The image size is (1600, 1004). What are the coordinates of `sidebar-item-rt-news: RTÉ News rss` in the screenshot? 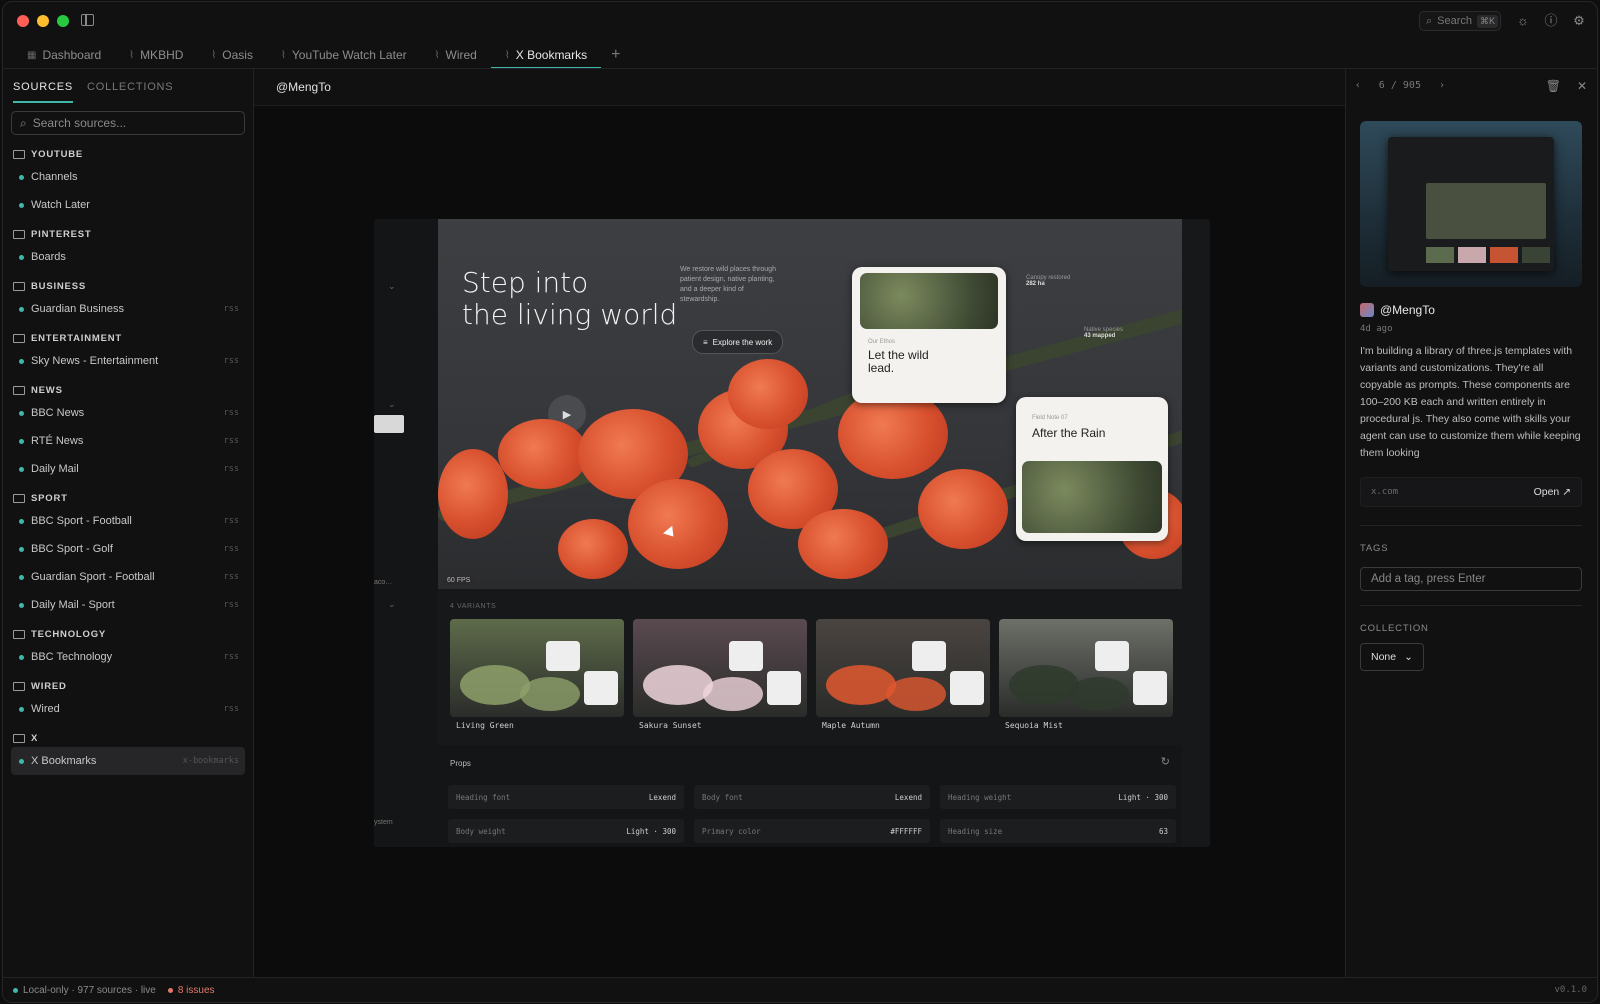 It's located at (128, 441).